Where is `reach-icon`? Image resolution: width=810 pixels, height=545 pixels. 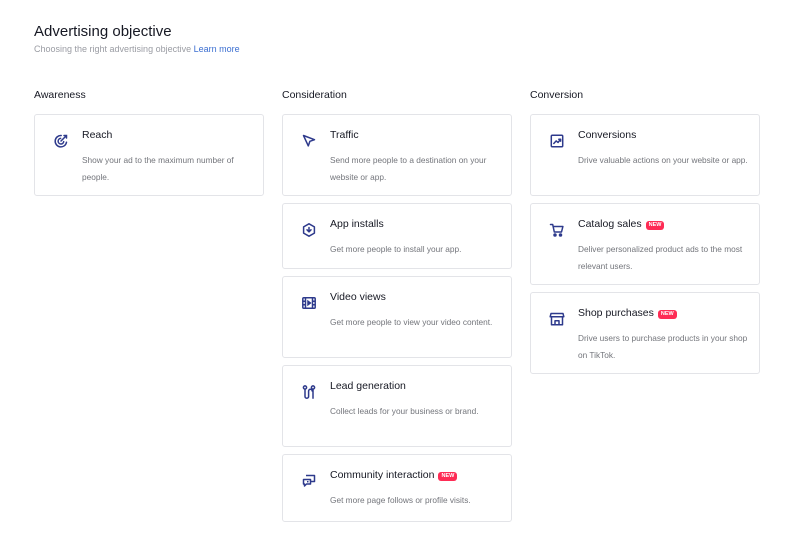
reach-icon is located at coordinates (61, 141).